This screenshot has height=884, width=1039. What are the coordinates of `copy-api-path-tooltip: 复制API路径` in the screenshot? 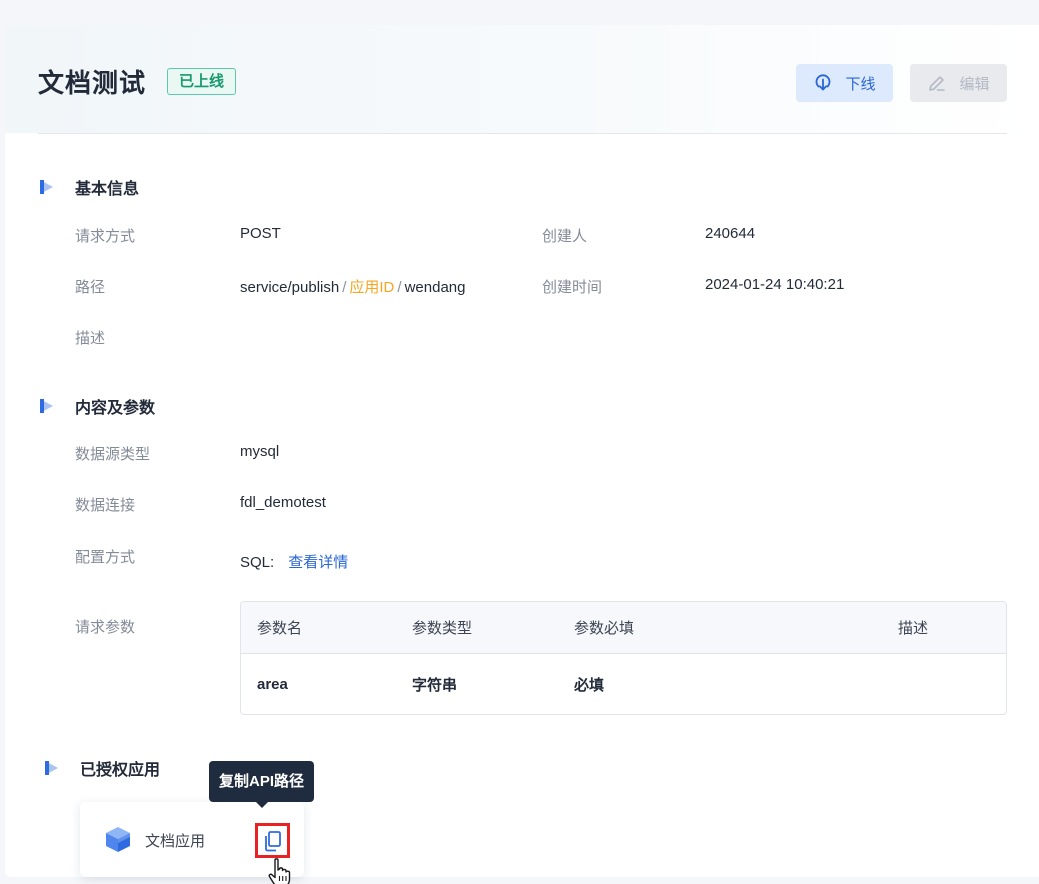 It's located at (262, 784).